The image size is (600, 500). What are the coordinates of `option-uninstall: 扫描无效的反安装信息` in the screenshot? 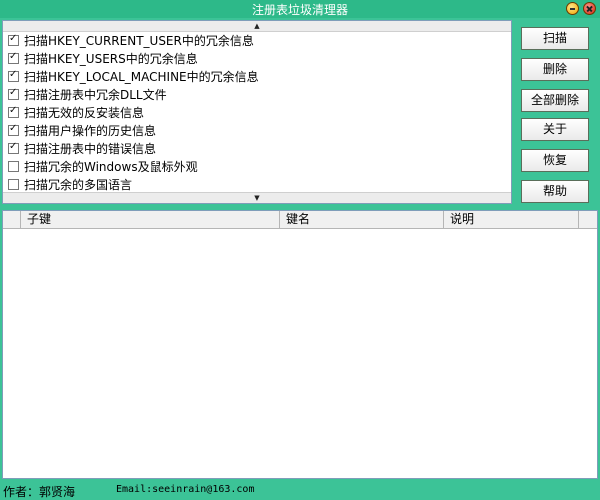 It's located at (76, 113).